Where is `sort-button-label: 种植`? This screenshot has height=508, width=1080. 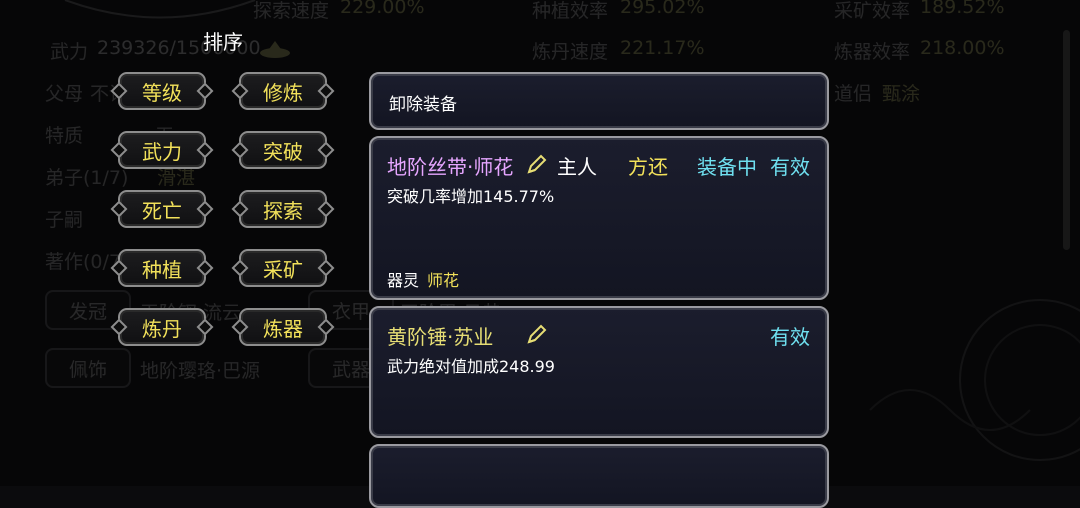
sort-button-label: 种植 is located at coordinates (162, 269).